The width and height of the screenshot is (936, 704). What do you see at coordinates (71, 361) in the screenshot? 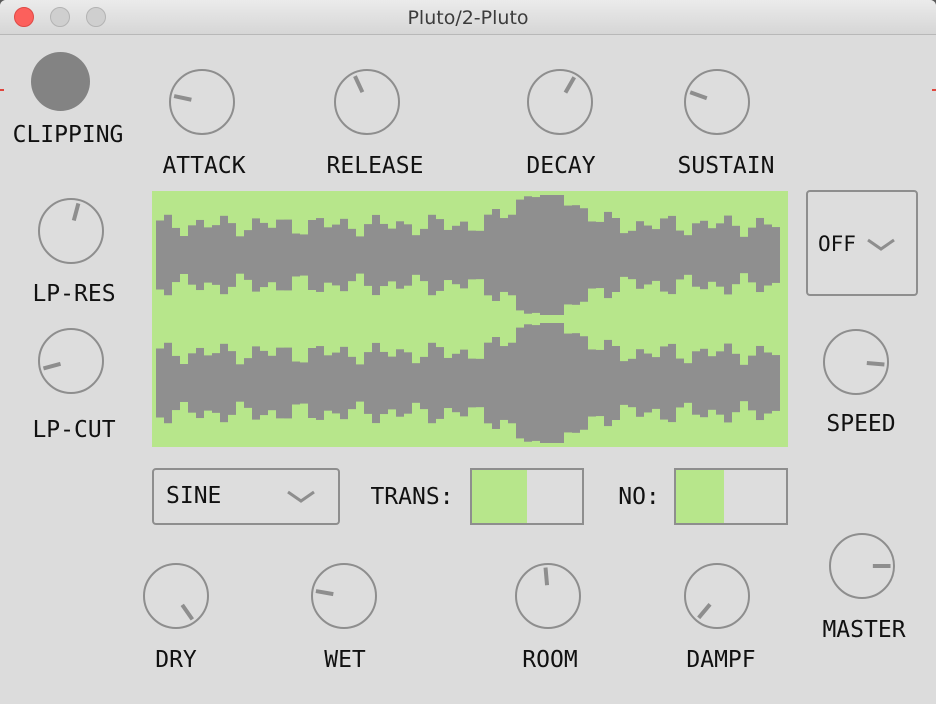
I see `lp-cut-knob` at bounding box center [71, 361].